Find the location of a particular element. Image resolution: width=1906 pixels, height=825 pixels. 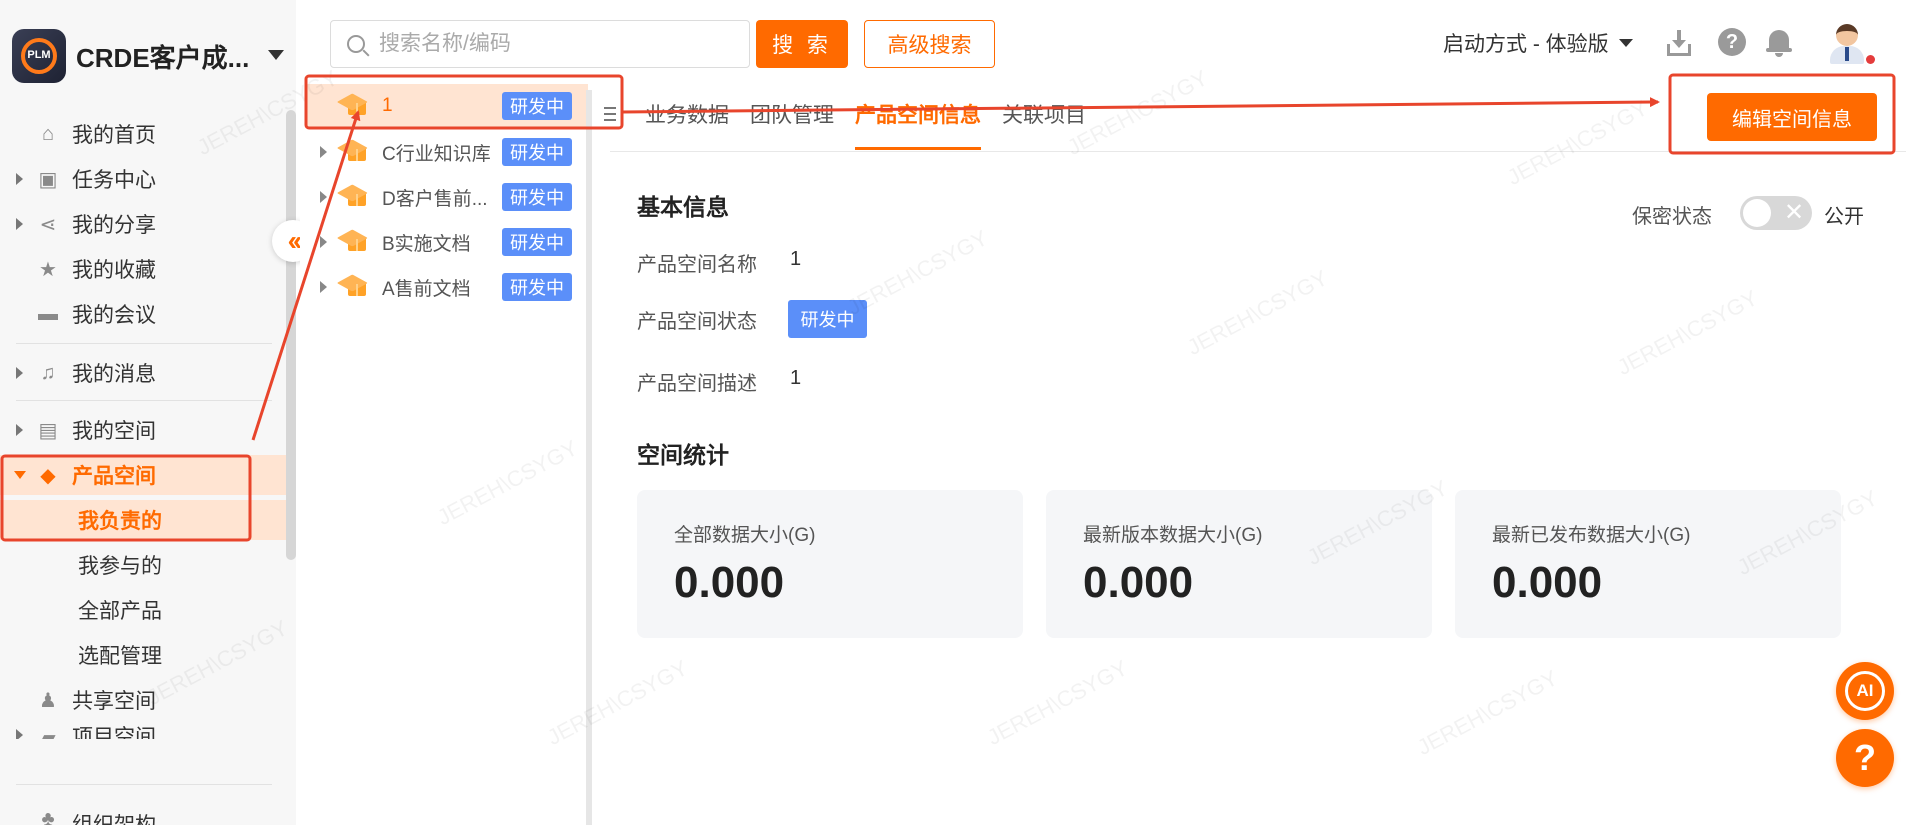

advanced-search-button: 高级搜索 is located at coordinates (929, 44).